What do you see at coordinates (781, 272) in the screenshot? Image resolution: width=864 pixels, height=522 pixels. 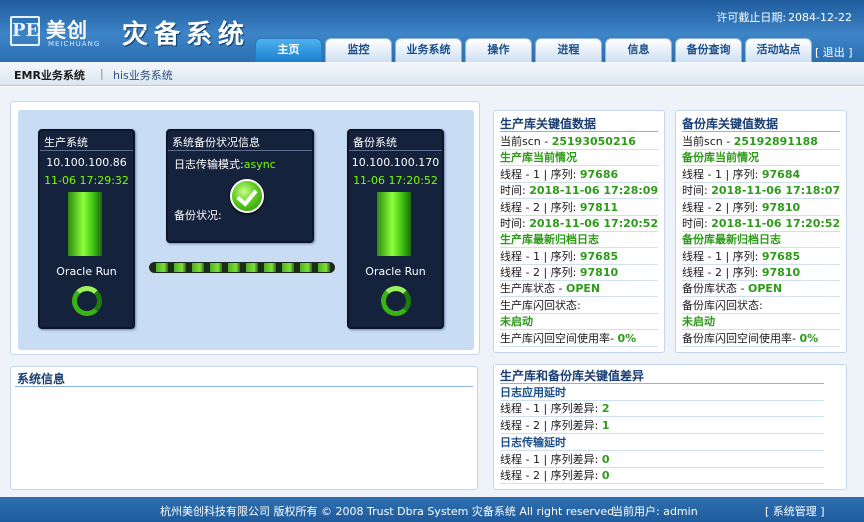 I see `backup-a2-seq: 97810` at bounding box center [781, 272].